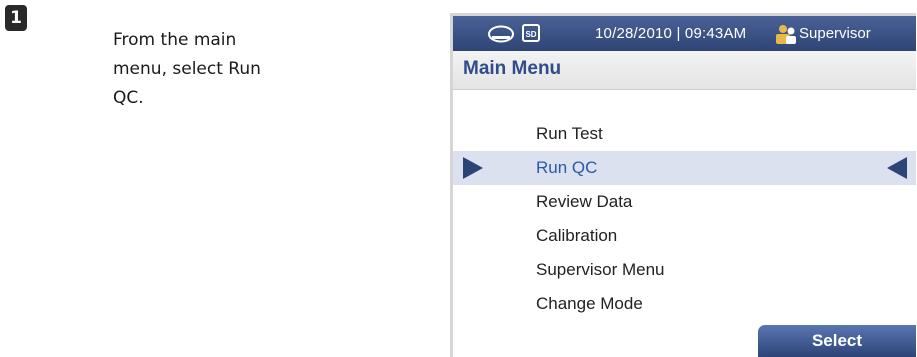 Image resolution: width=917 pixels, height=357 pixels. Describe the element at coordinates (567, 167) in the screenshot. I see `menu-item-label: Run QC` at that location.